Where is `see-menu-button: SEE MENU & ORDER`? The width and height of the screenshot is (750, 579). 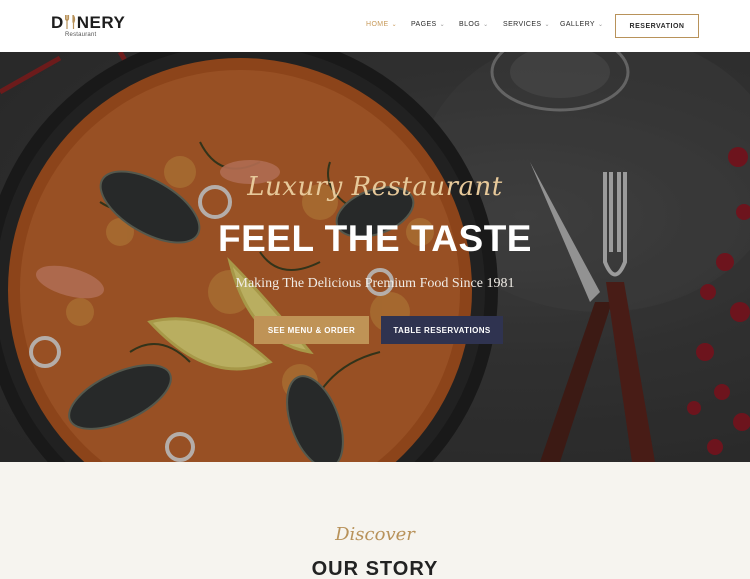
see-menu-button: SEE MENU & ORDER is located at coordinates (311, 330).